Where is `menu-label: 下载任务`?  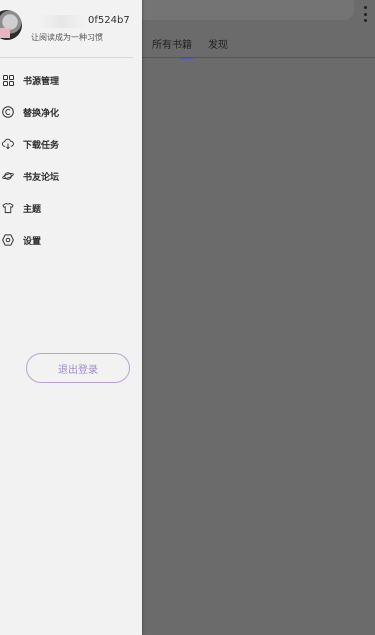 menu-label: 下载任务 is located at coordinates (41, 145).